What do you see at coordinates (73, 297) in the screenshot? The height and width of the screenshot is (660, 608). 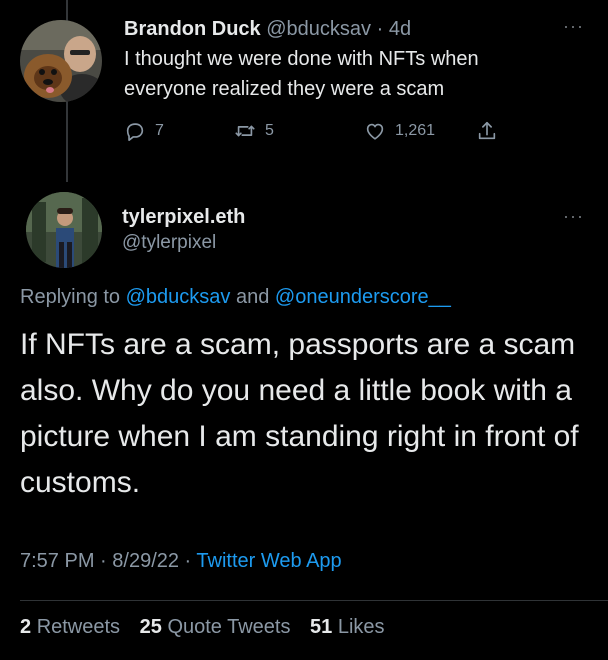 I see `replying-prefix: Replying to` at bounding box center [73, 297].